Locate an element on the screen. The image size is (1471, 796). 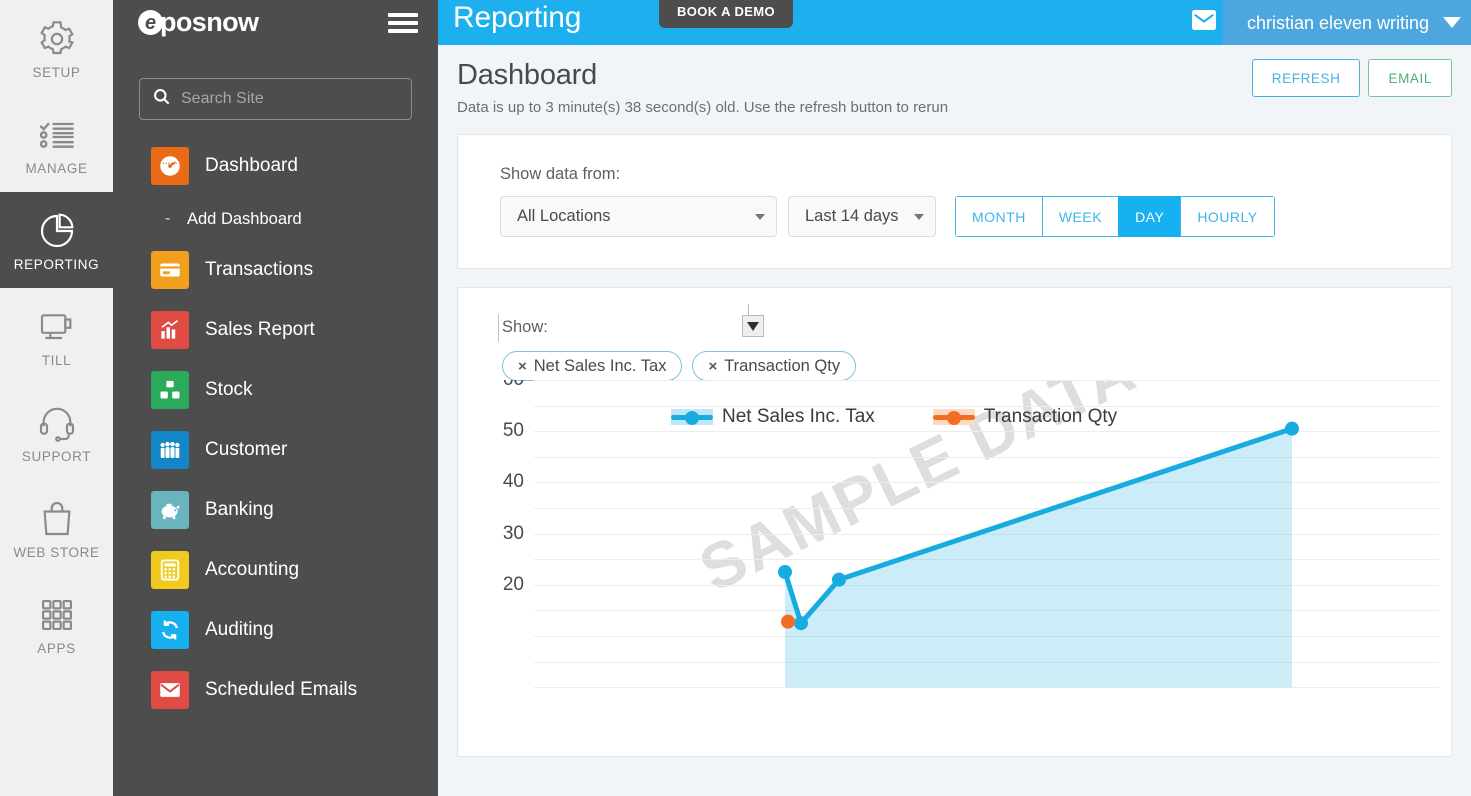
page-actions: REFRESH EMAIL is located at coordinates (1351, 78).